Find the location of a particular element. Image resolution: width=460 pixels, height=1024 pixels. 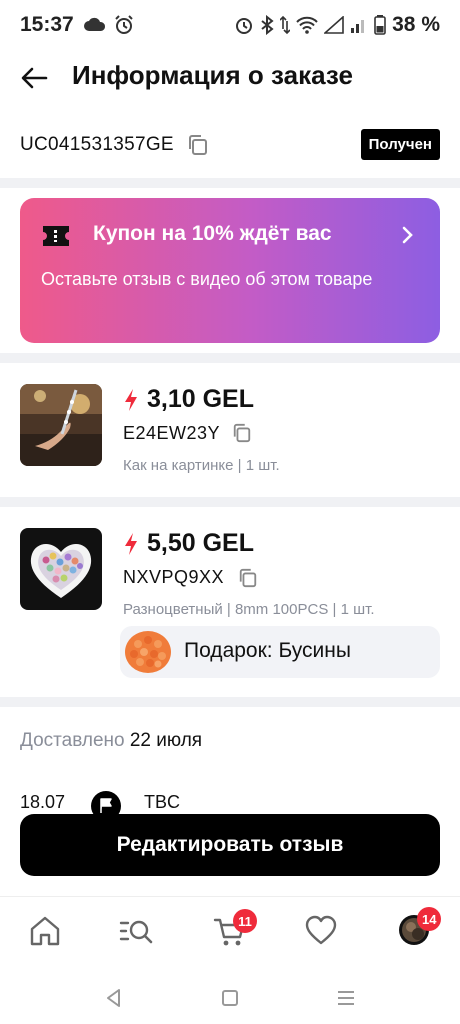

edit-review-button: Редактировать отзыв is located at coordinates (230, 845).